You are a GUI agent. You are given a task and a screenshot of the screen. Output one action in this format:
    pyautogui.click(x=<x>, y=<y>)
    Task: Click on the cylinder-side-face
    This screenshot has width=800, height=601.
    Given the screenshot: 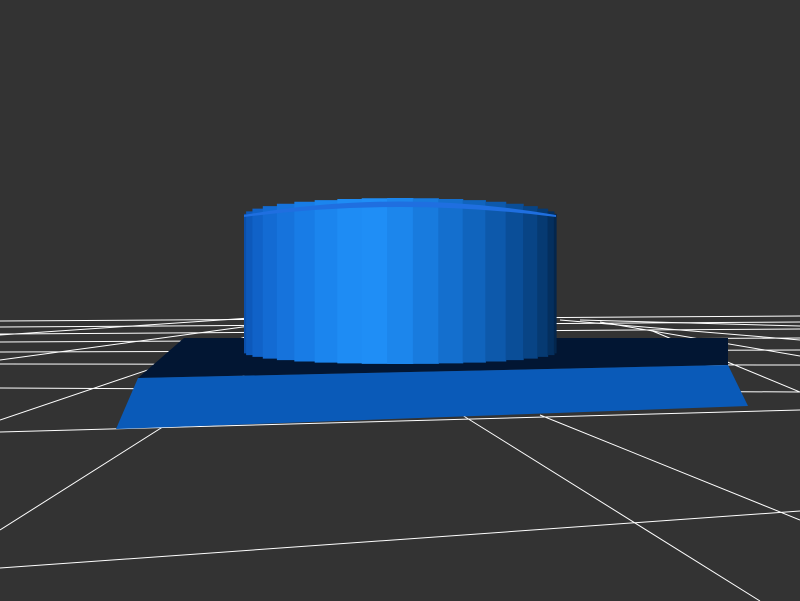 What is the action you would take?
    pyautogui.click(x=400, y=281)
    